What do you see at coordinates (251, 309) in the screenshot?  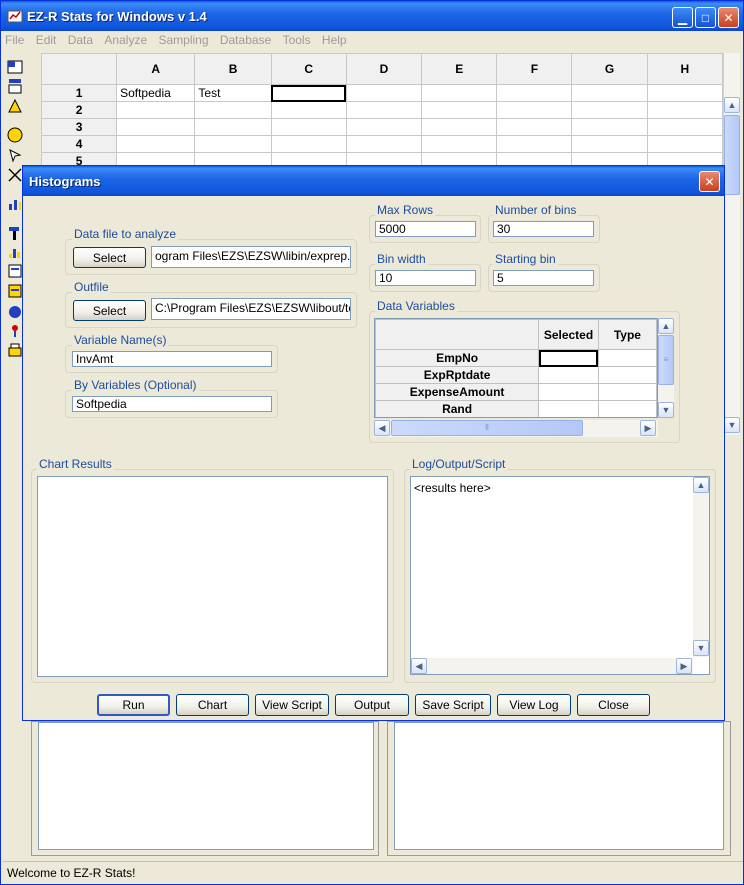 I see `outfile-input: C:\Program Files\EZS\EZSW\libout/test` at bounding box center [251, 309].